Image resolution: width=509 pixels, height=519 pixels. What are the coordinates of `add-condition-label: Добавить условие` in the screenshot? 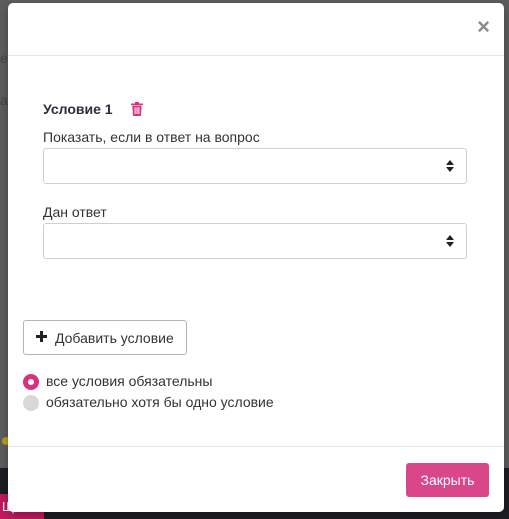 It's located at (114, 338).